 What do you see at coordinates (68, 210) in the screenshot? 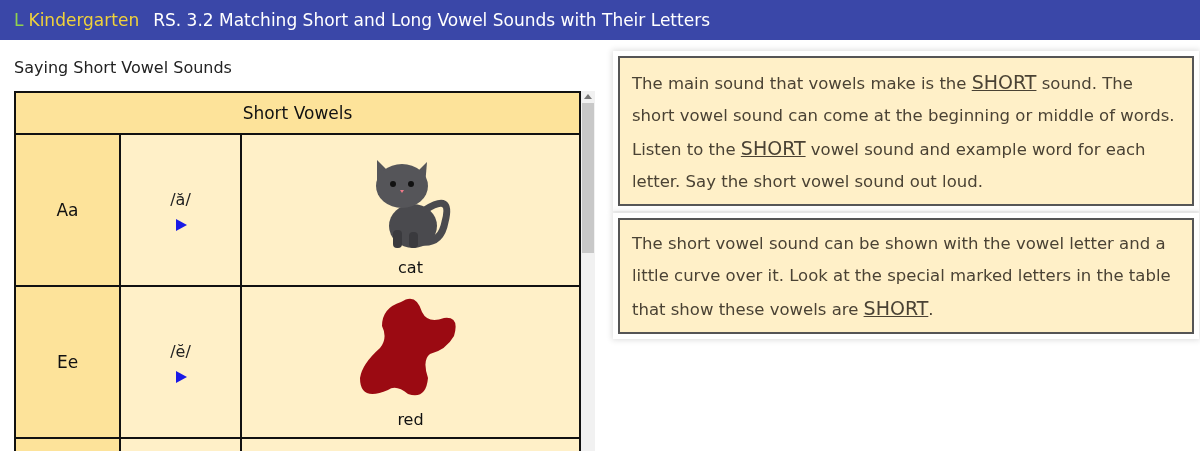
I see `letter-cell: Aa` at bounding box center [68, 210].